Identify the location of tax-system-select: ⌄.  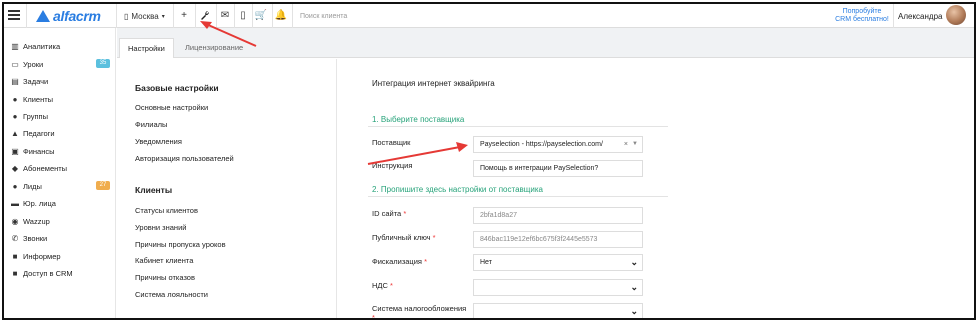
(558, 310).